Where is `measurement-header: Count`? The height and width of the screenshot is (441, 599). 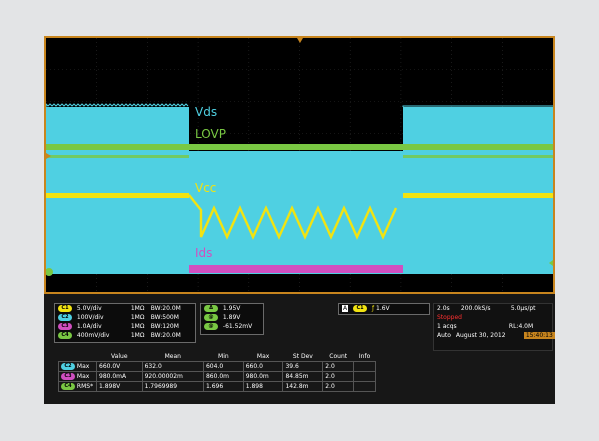 measurement-header: Count is located at coordinates (338, 356).